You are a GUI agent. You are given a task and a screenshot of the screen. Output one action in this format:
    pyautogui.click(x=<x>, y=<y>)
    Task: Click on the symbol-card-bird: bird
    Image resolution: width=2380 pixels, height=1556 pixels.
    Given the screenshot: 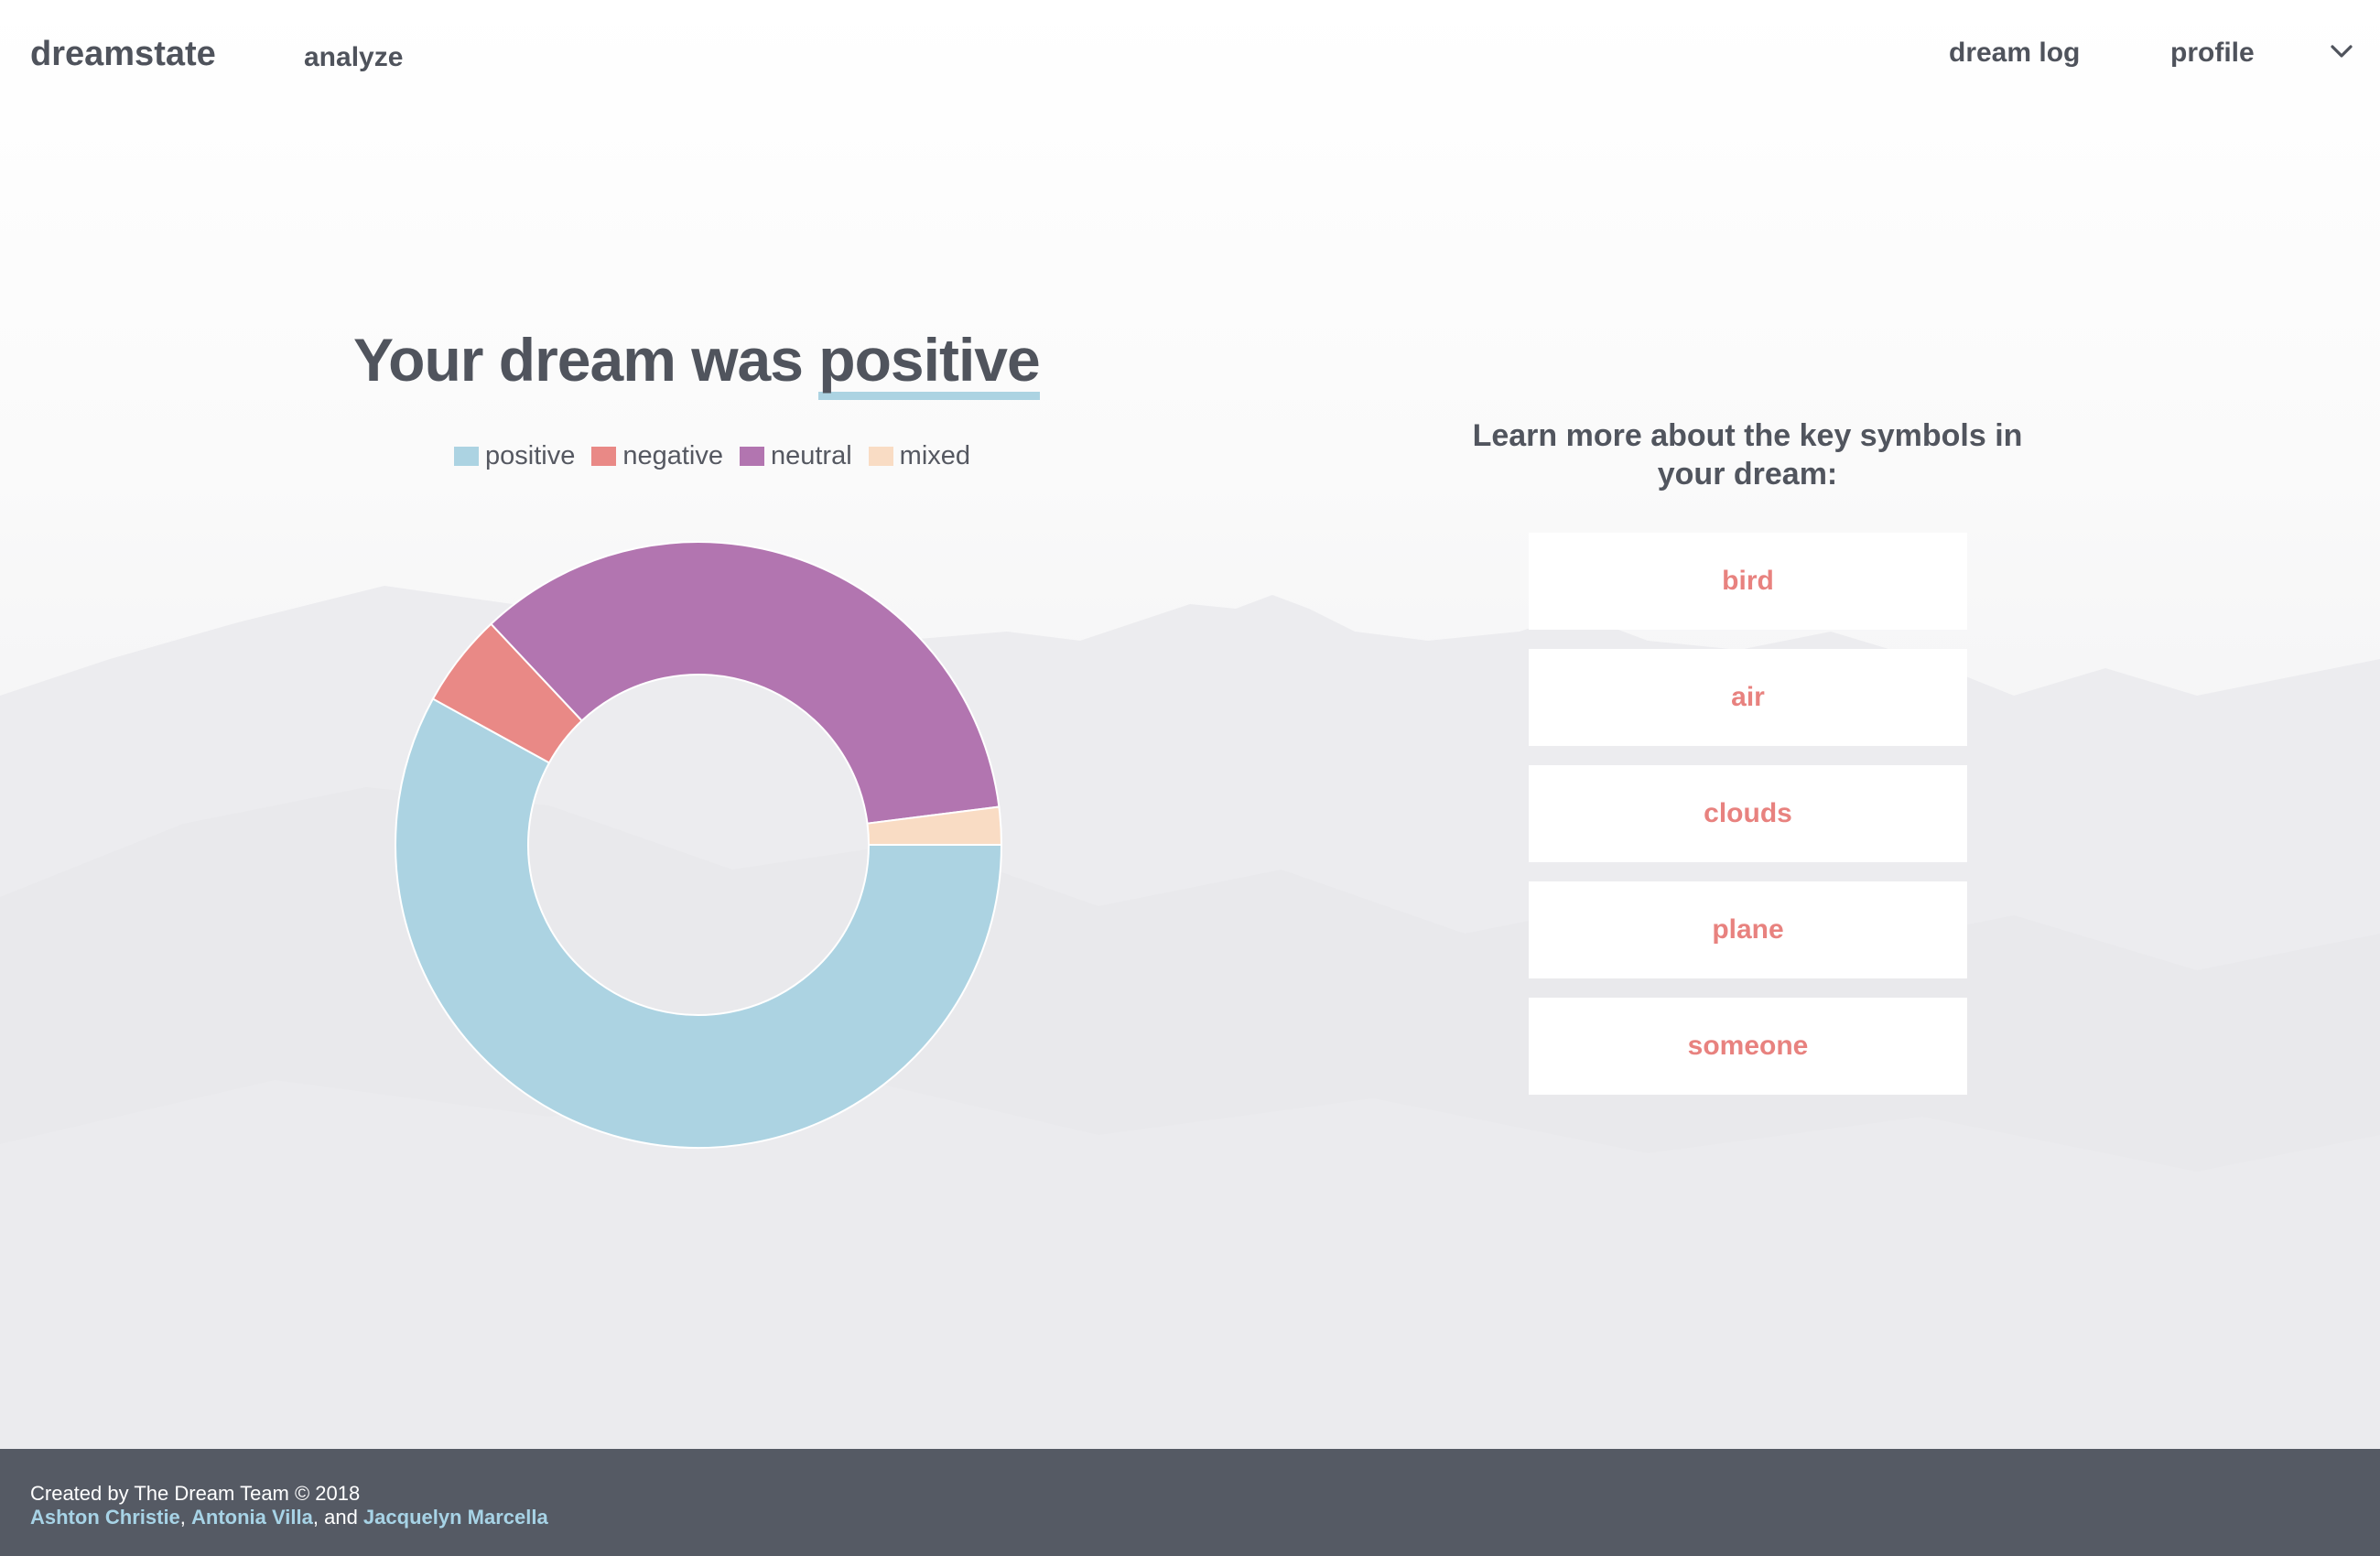 What is the action you would take?
    pyautogui.click(x=1748, y=581)
    